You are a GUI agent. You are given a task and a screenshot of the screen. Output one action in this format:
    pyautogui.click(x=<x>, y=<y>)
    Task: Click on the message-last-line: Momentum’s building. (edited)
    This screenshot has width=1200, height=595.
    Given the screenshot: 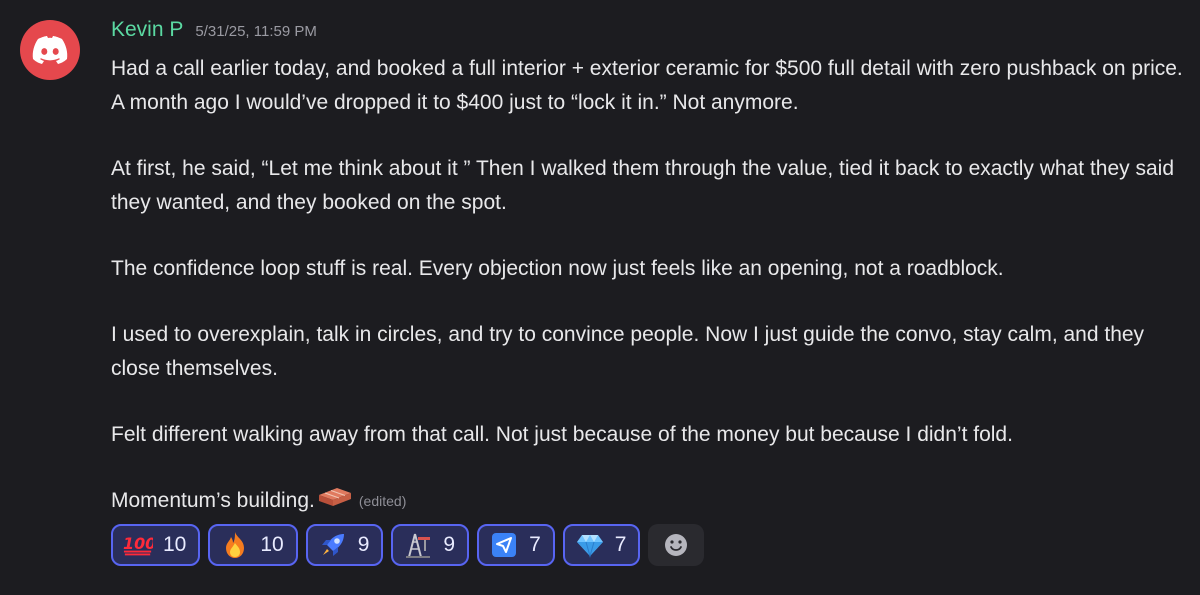 What is the action you would take?
    pyautogui.click(x=648, y=501)
    